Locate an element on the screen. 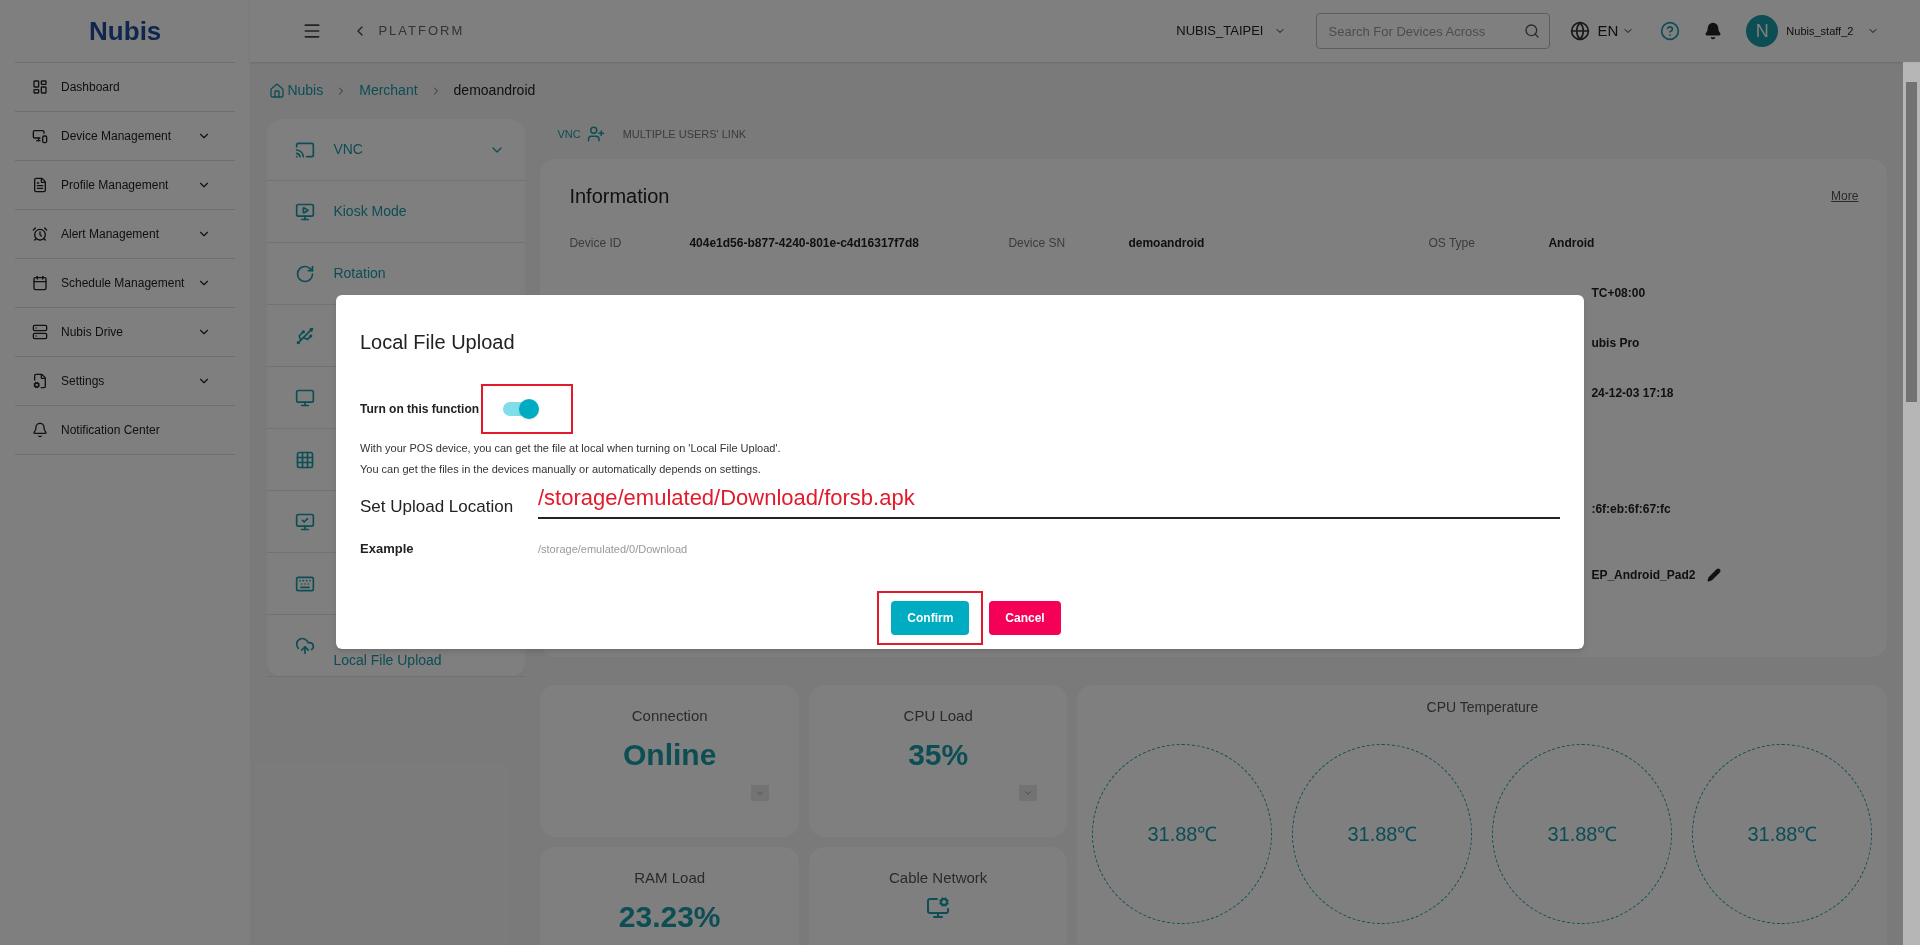 The height and width of the screenshot is (945, 1920). sidebar-item: Dashboard is located at coordinates (125, 87).